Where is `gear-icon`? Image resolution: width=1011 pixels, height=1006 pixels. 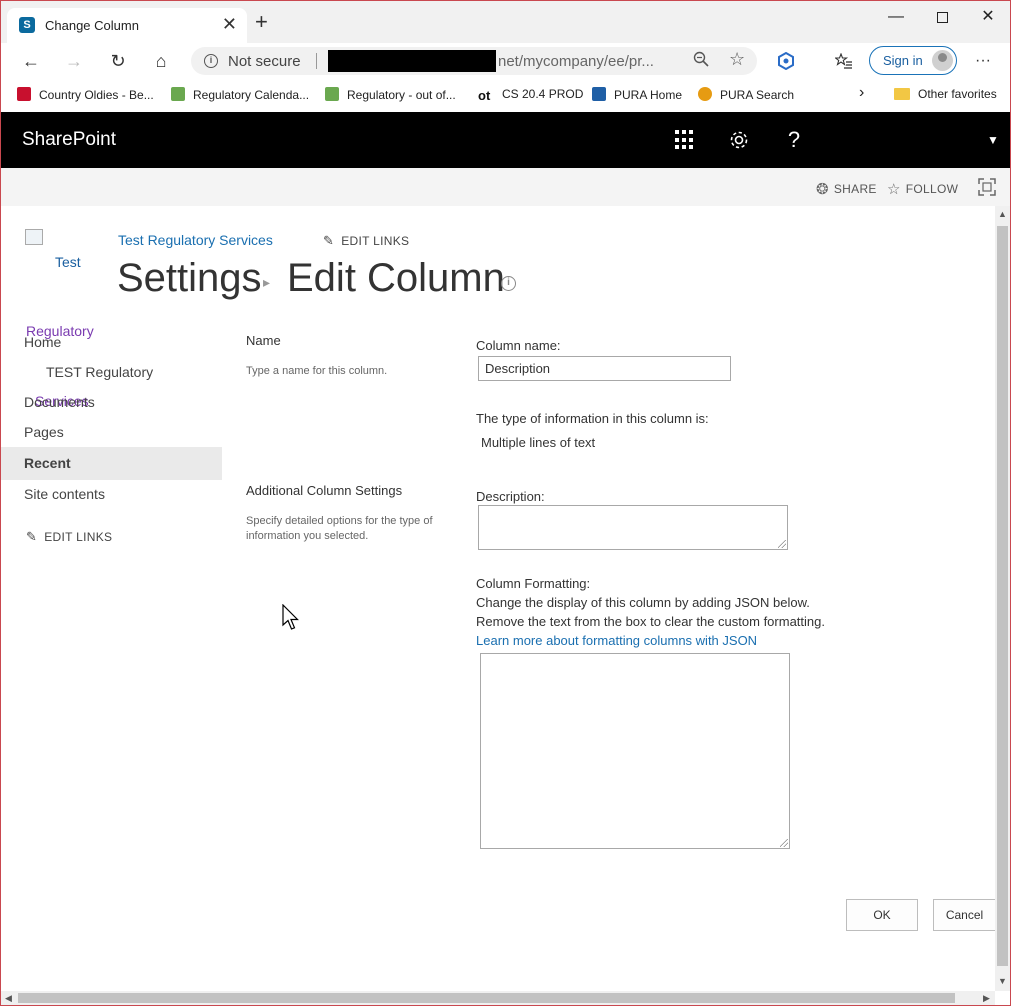
gear-icon is located at coordinates (739, 140).